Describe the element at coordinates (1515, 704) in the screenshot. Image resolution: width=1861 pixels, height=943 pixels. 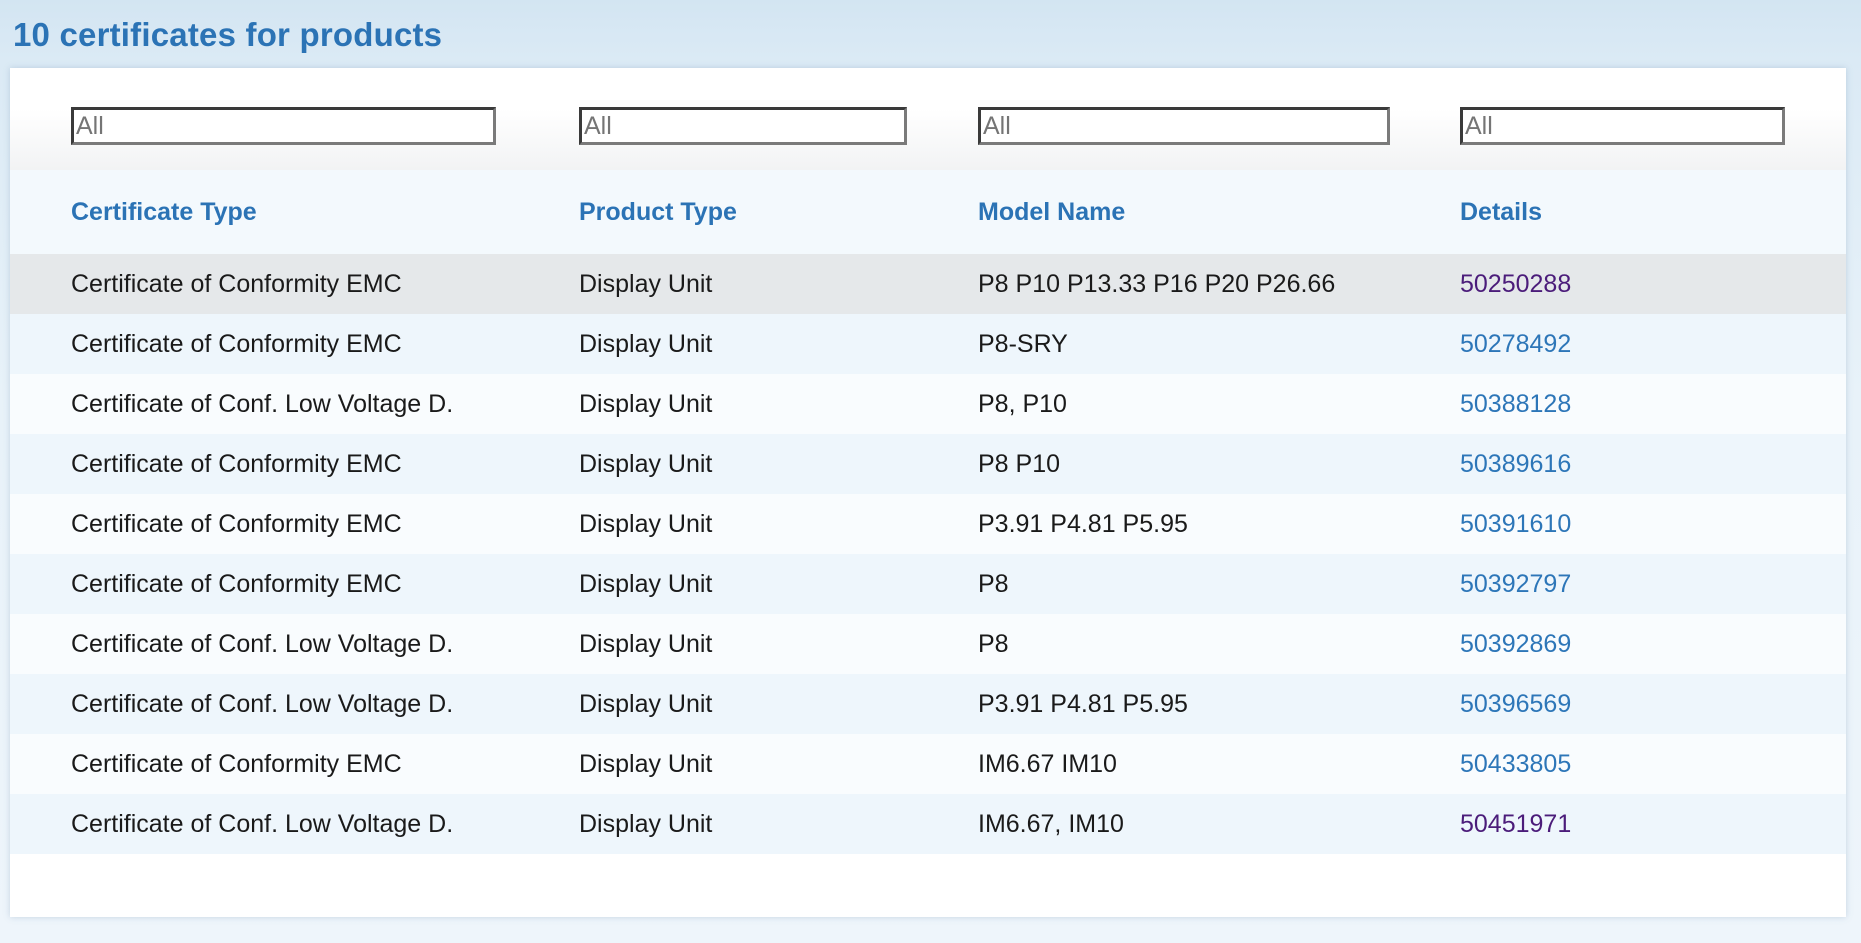
I see `details-link: 50396569` at that location.